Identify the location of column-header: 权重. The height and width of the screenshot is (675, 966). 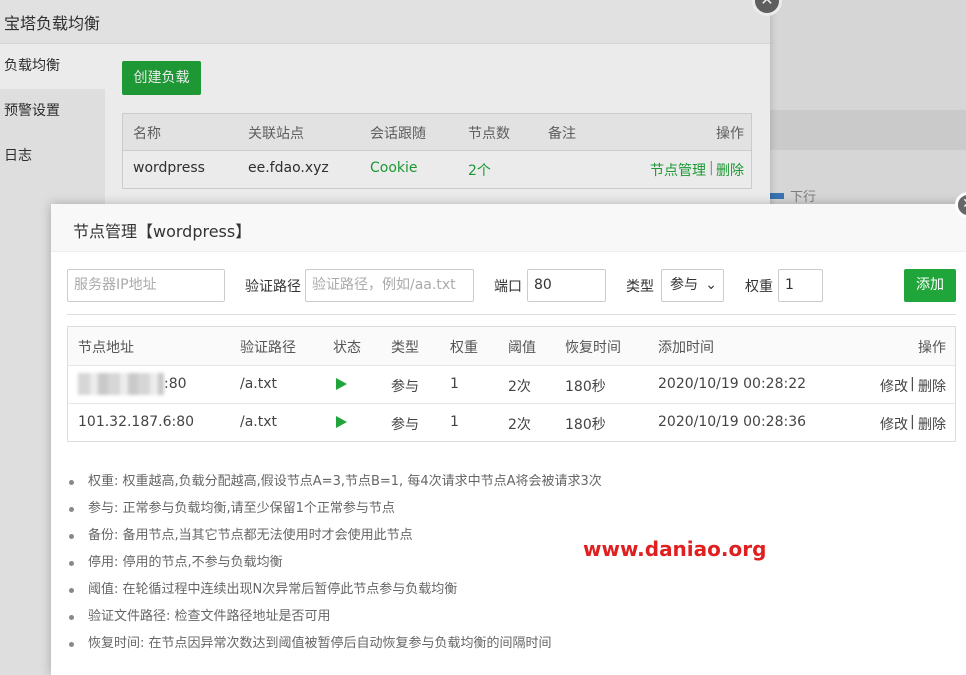
(464, 348).